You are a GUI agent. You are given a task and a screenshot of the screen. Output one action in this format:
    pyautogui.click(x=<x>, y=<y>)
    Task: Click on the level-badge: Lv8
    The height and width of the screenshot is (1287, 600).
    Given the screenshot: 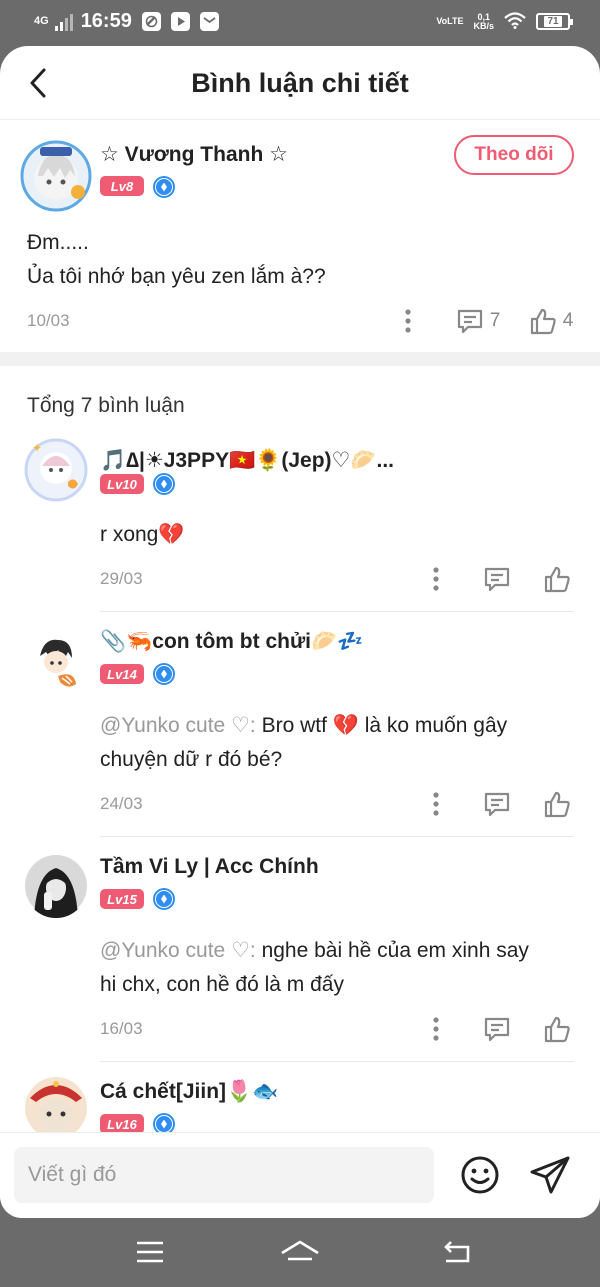 What is the action you would take?
    pyautogui.click(x=122, y=186)
    